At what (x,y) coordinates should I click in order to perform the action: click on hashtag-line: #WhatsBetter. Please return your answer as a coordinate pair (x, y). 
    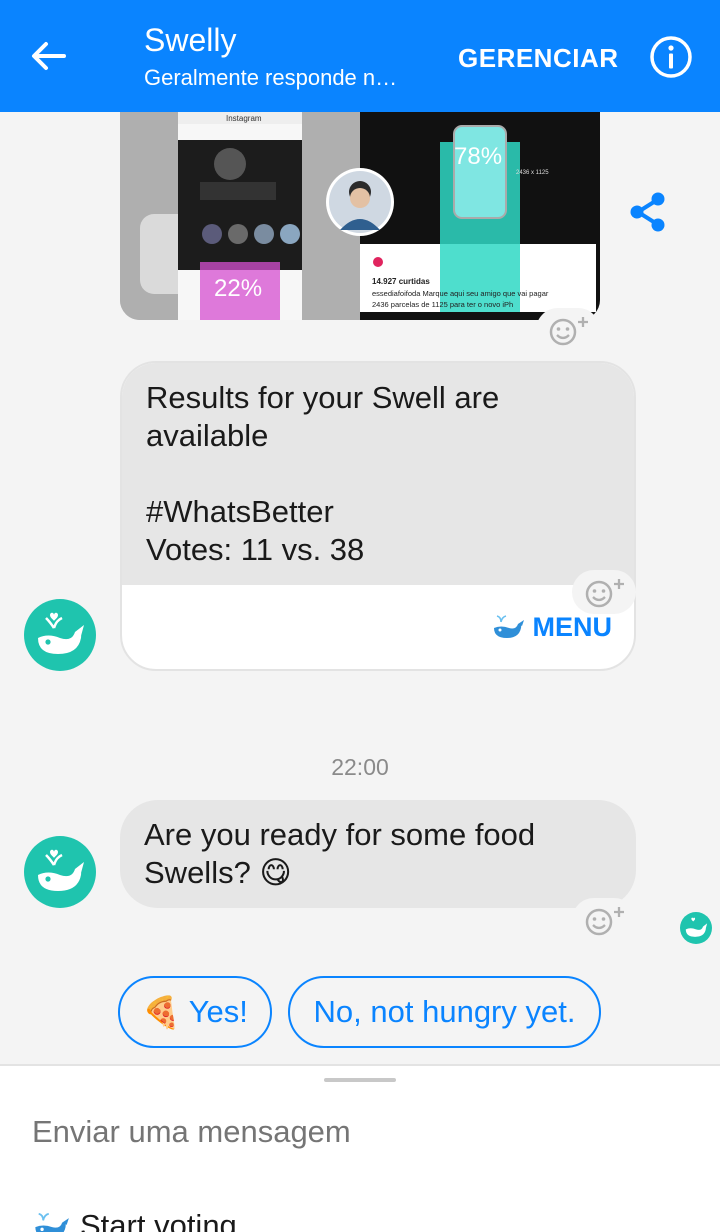
    Looking at the image, I should click on (240, 511).